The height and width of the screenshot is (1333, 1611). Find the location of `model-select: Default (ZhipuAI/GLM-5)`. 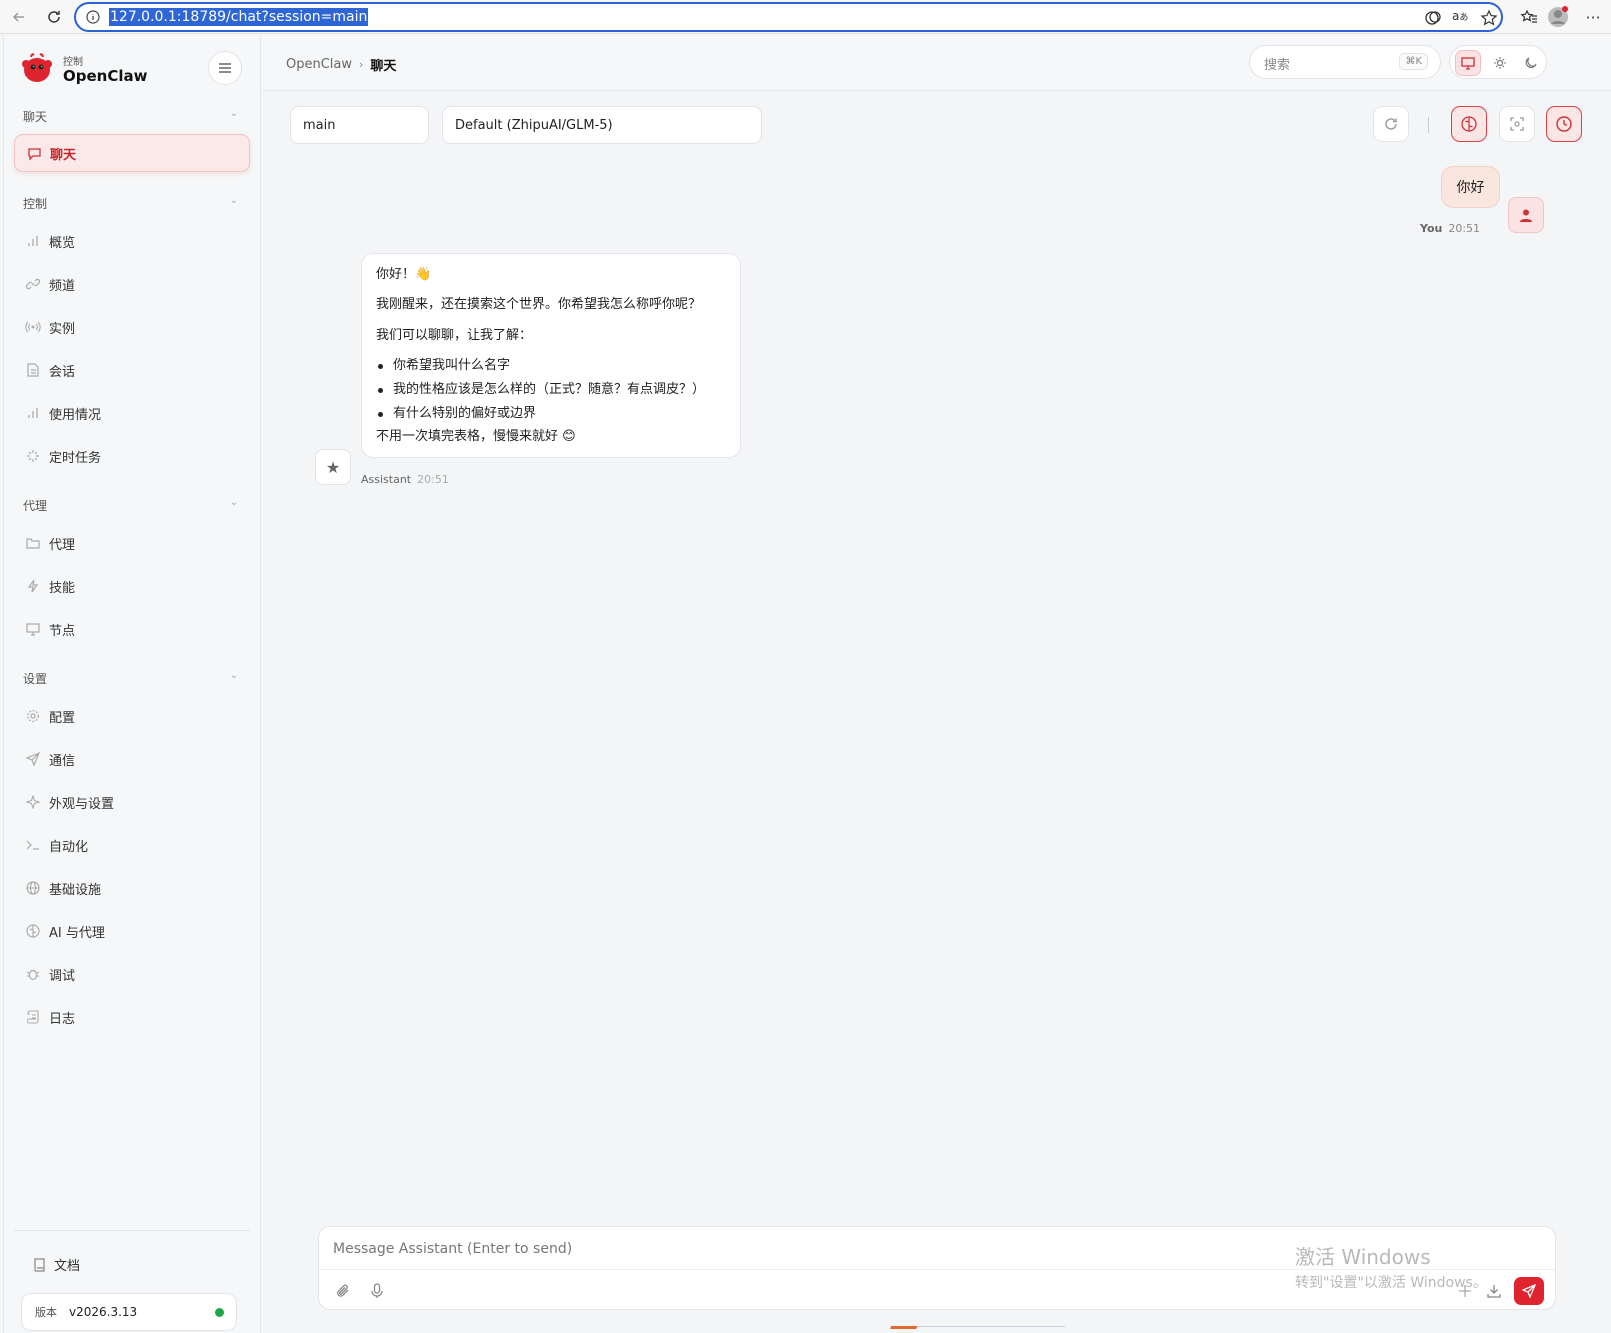

model-select: Default (ZhipuAI/GLM-5) is located at coordinates (602, 125).